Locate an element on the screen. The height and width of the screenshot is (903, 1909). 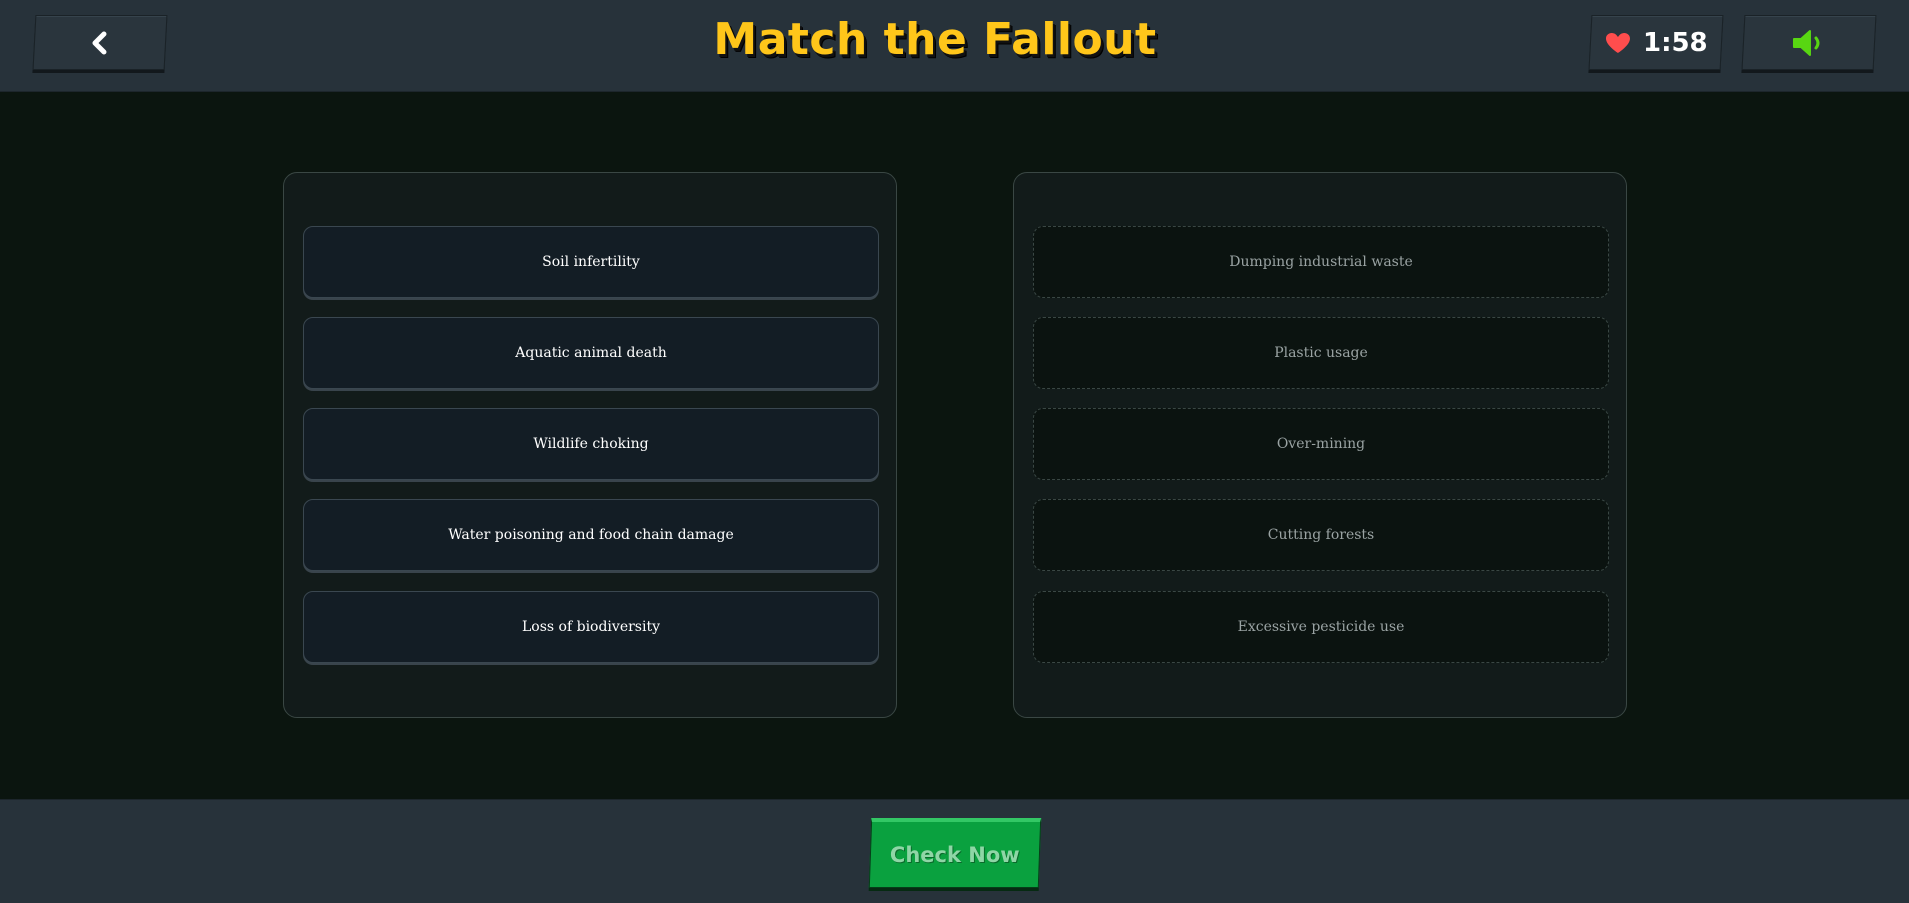
cause-drop-slot: Cutting forests is located at coordinates (1321, 535).